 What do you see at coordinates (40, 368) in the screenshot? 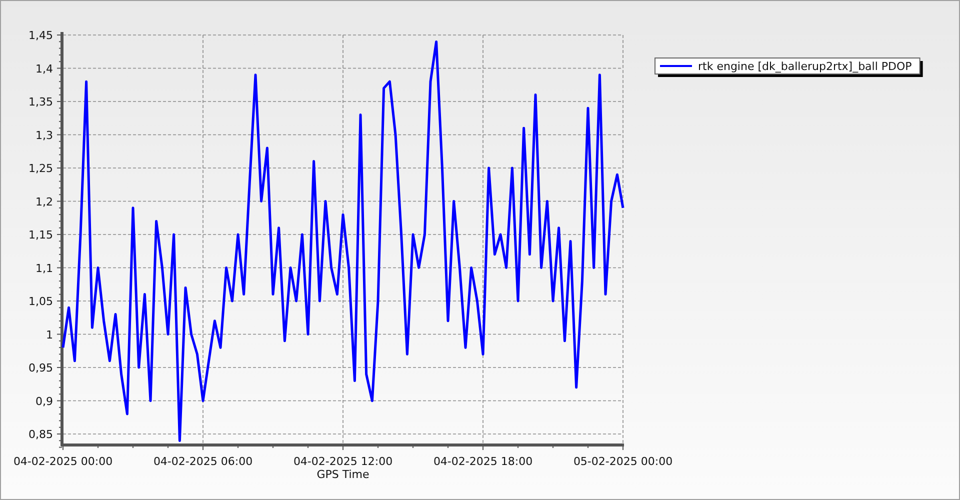
I see `y-tick-label: 0,95` at bounding box center [40, 368].